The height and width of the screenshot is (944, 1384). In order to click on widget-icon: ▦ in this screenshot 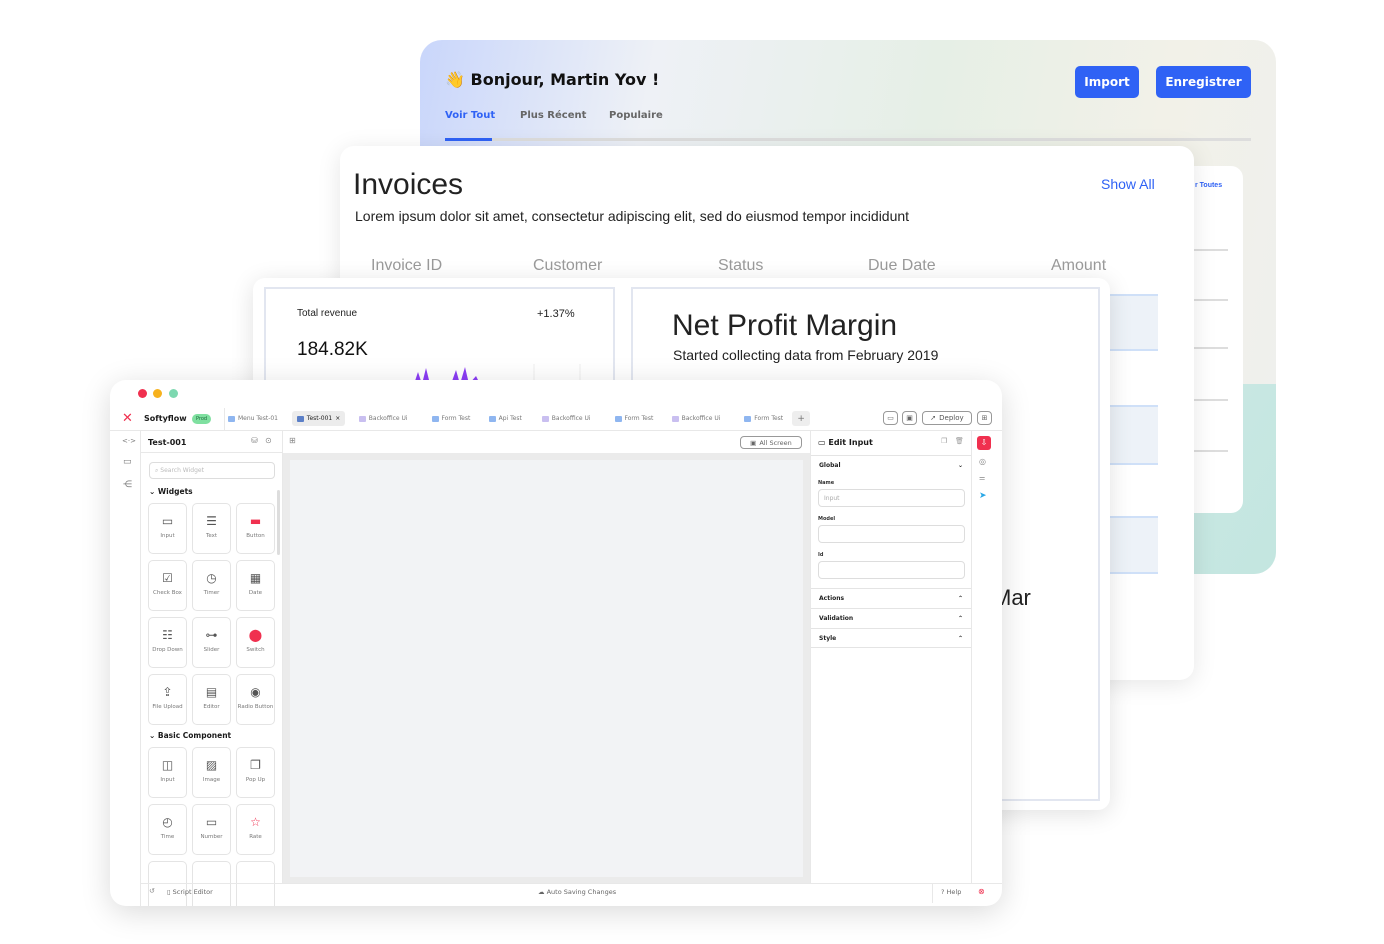, I will do `click(255, 578)`.